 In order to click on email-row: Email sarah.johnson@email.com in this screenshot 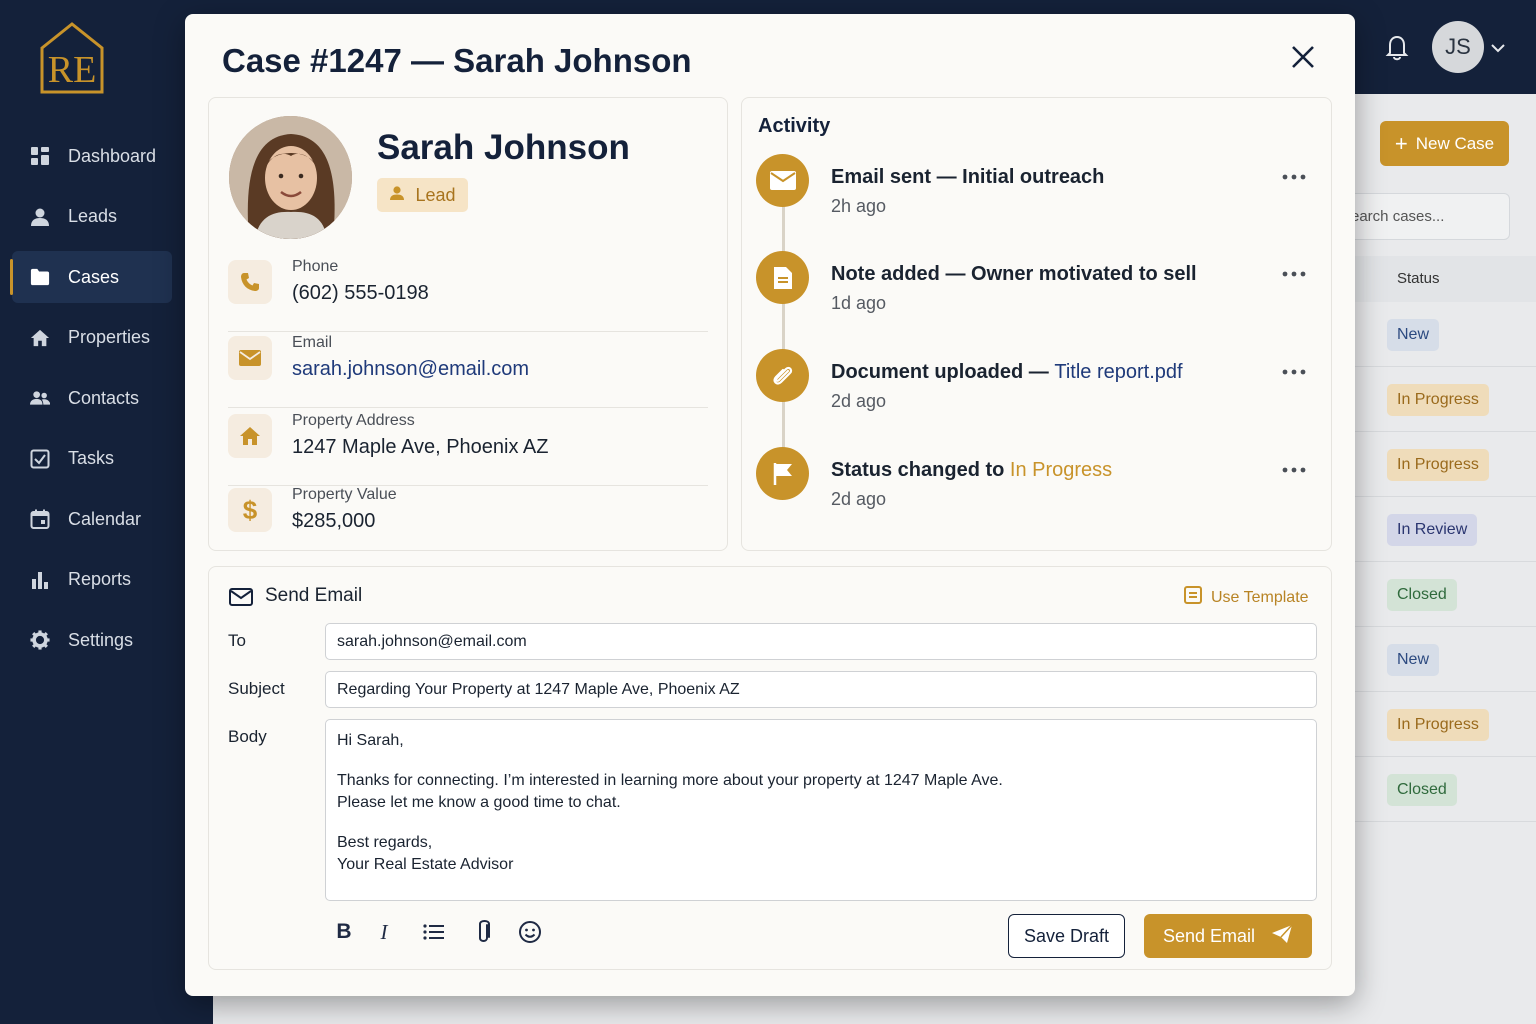, I will do `click(468, 370)`.